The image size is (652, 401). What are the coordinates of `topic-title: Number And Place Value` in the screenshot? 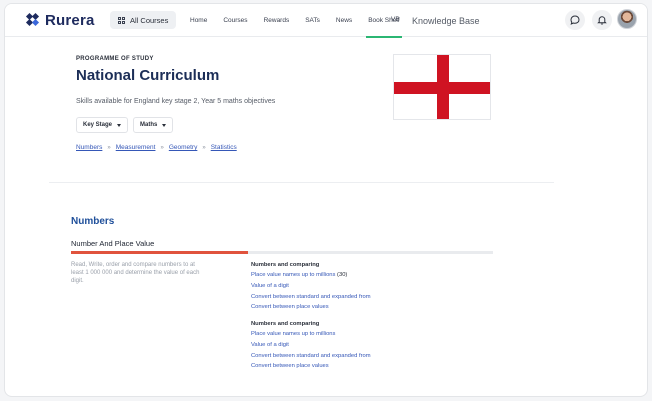 It's located at (113, 243).